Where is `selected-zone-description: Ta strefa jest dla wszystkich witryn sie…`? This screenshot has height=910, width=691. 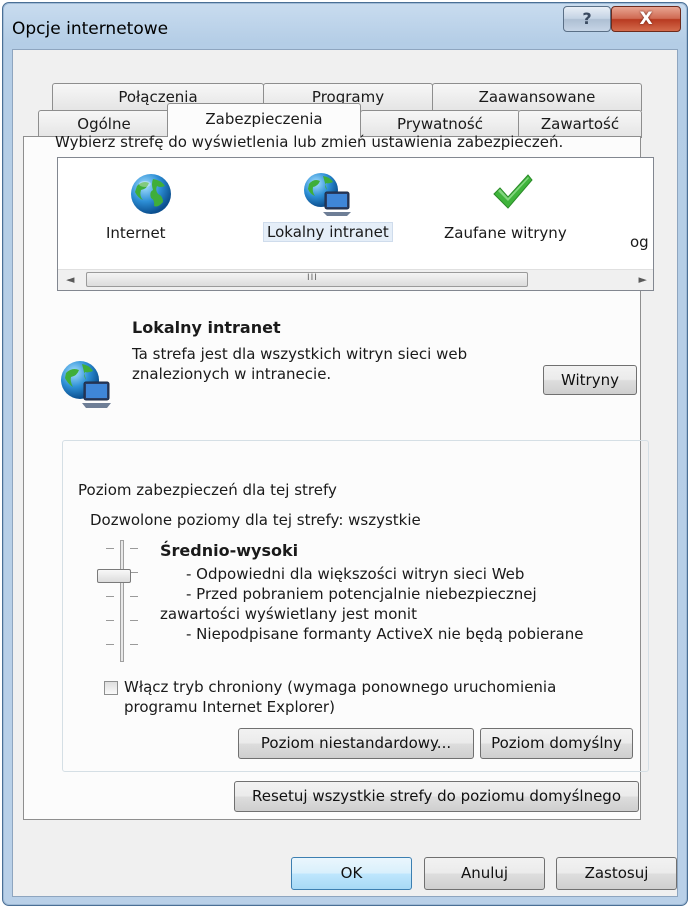
selected-zone-description: Ta strefa jest dla wszystkich witryn sie… is located at coordinates (300, 364).